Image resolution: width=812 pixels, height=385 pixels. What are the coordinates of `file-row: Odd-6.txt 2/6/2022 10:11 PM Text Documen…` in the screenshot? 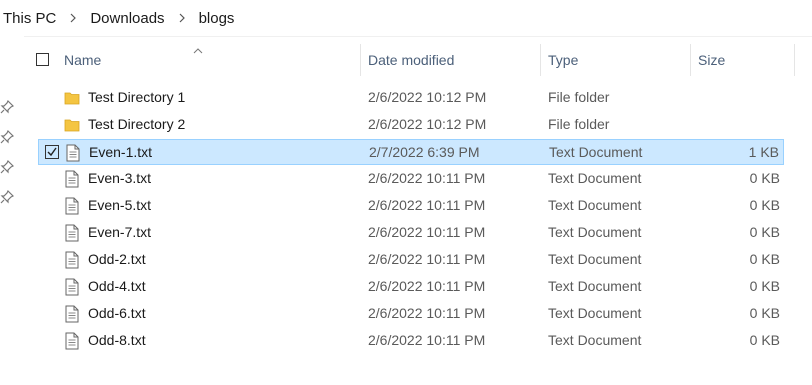 It's located at (411, 314).